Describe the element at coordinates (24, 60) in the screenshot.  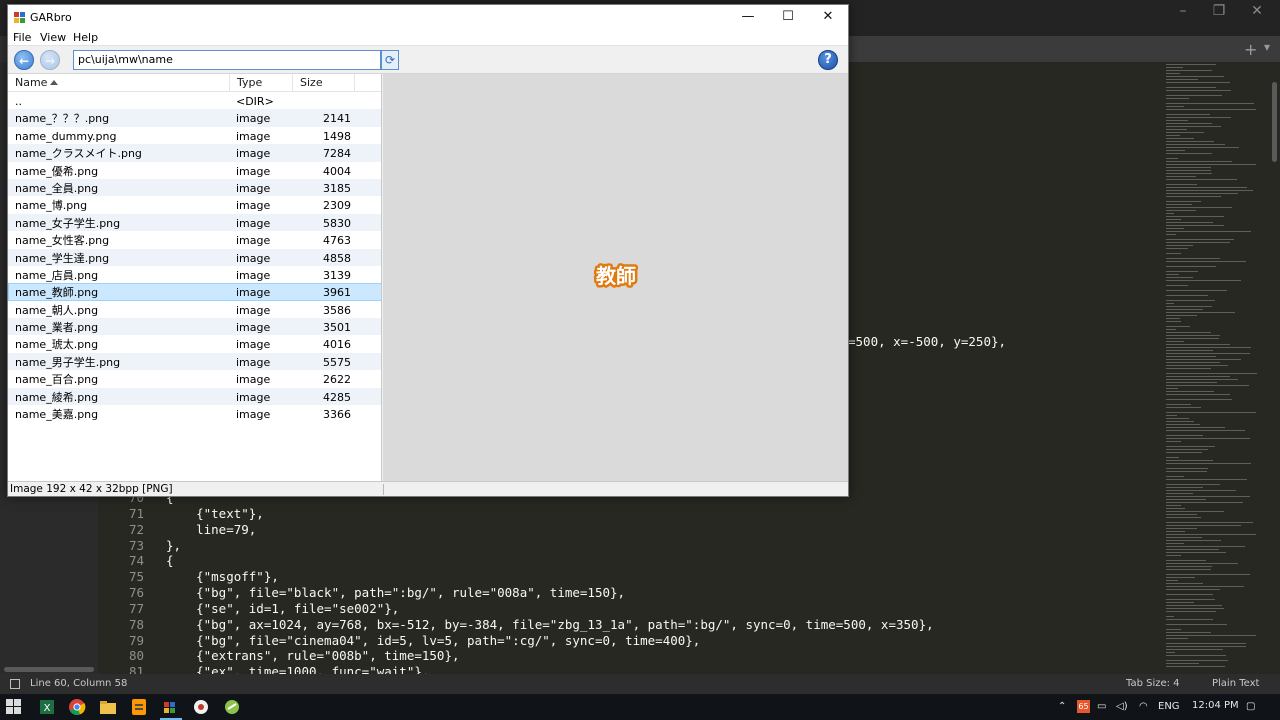
I see `back-arrow-icon: ←` at that location.